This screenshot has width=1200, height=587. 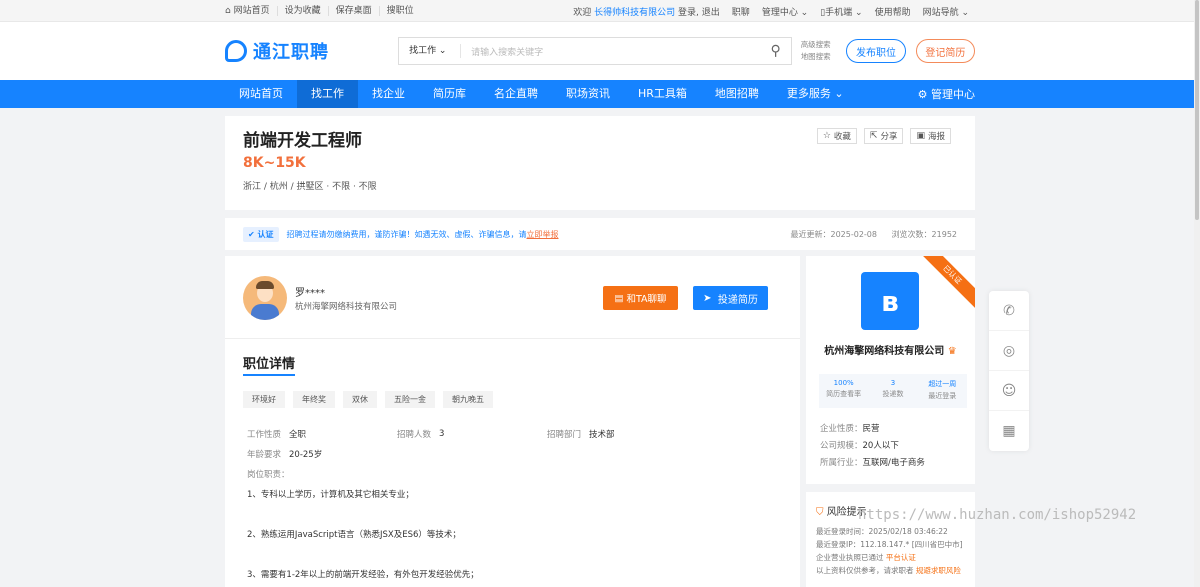 What do you see at coordinates (543, 234) in the screenshot?
I see `report-link: 立即举报` at bounding box center [543, 234].